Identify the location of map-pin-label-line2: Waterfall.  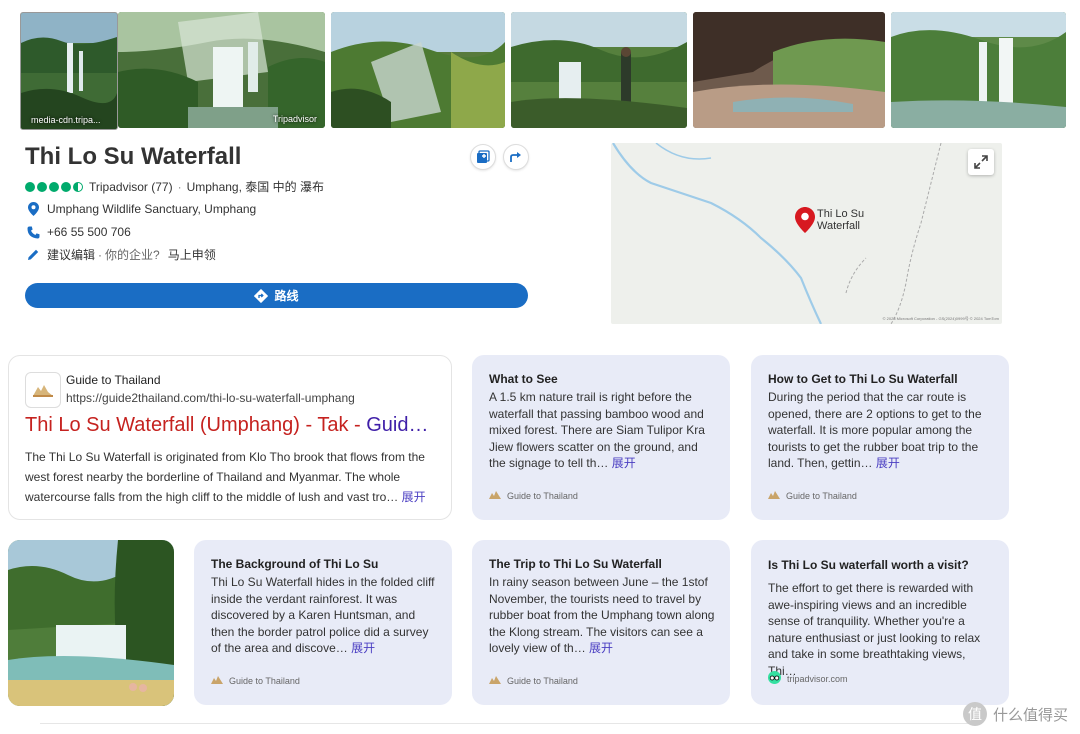
(838, 226).